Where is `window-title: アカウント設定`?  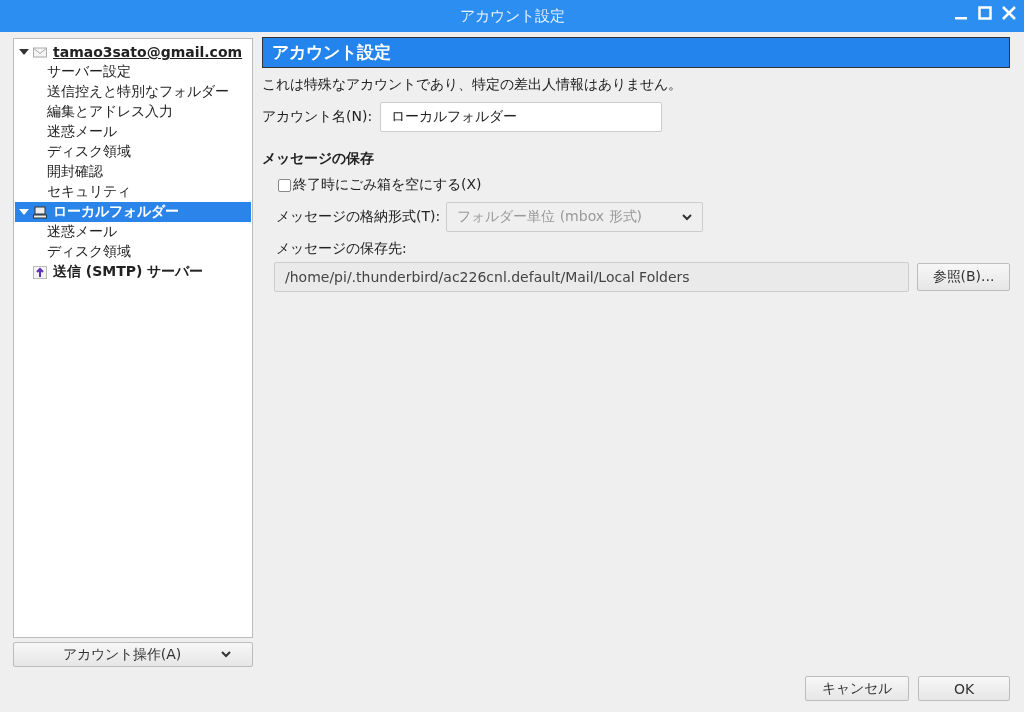 window-title: アカウント設定 is located at coordinates (512, 16).